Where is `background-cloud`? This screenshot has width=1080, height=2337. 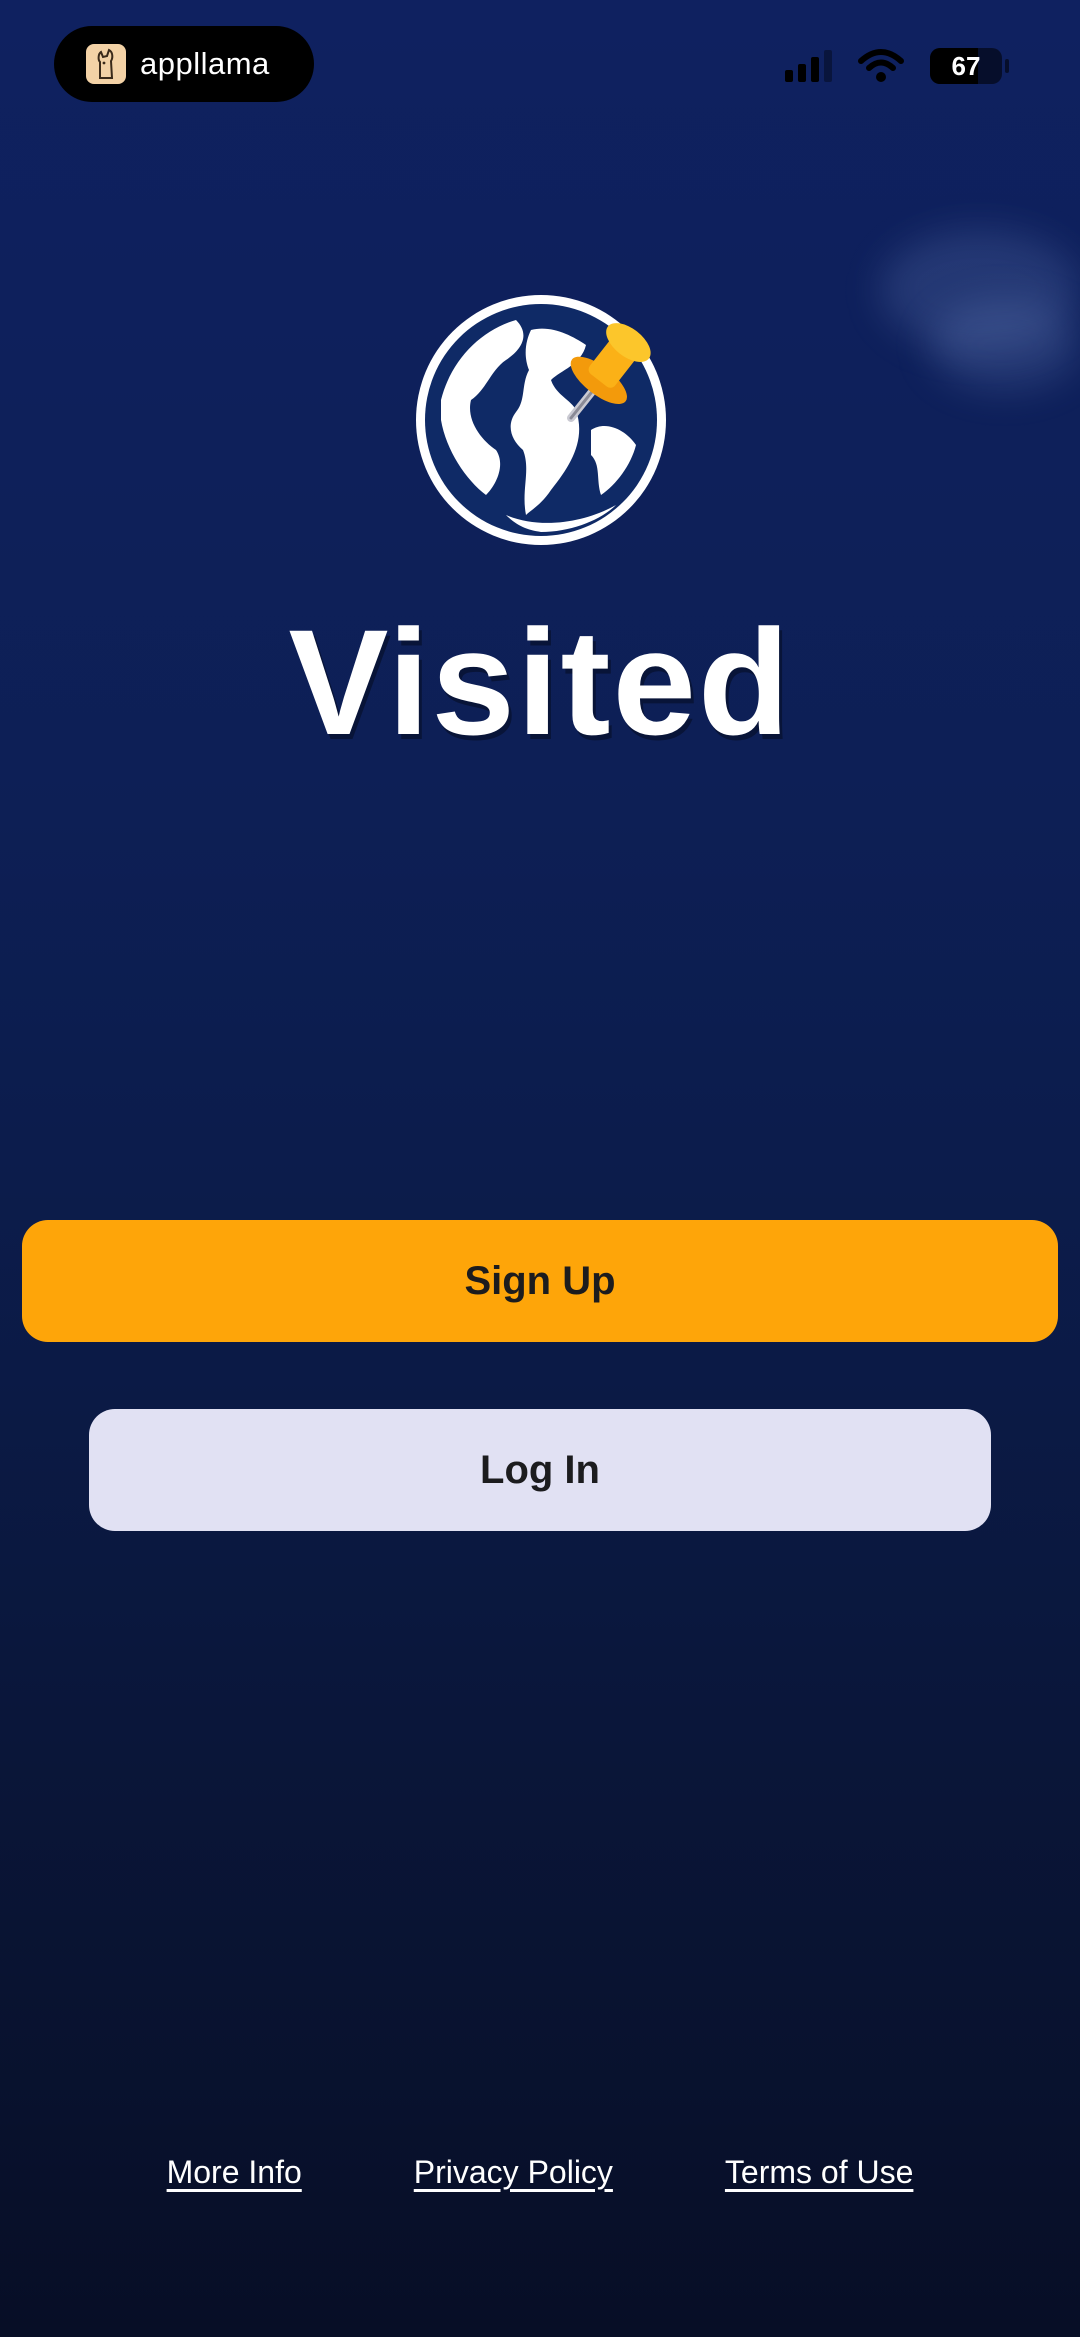 background-cloud is located at coordinates (1005, 345).